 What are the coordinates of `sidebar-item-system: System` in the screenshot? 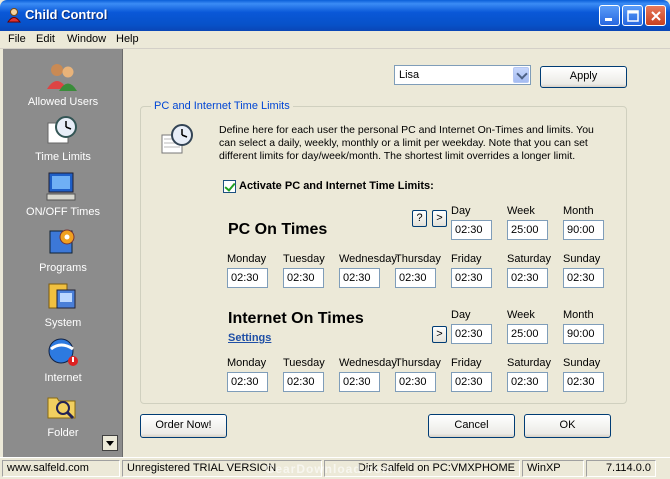 It's located at (63, 307).